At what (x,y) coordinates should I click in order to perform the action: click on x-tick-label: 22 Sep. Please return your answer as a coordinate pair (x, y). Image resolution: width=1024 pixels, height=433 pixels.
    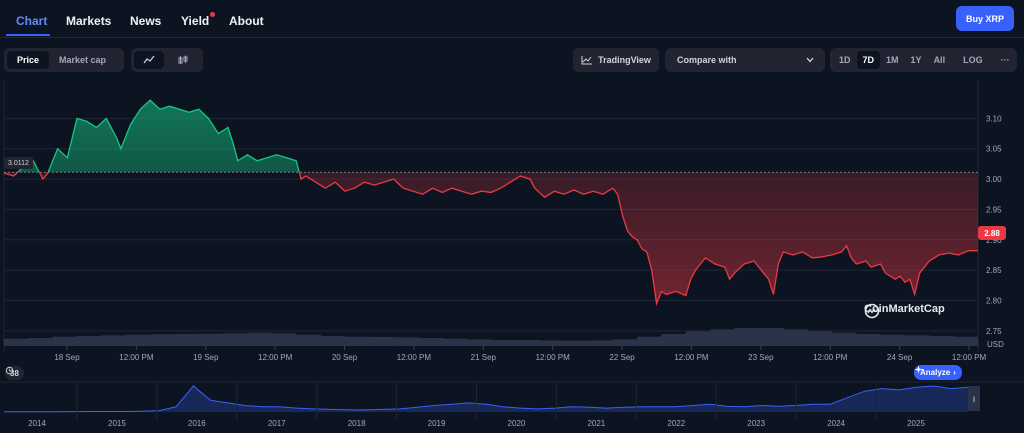
    Looking at the image, I should click on (622, 357).